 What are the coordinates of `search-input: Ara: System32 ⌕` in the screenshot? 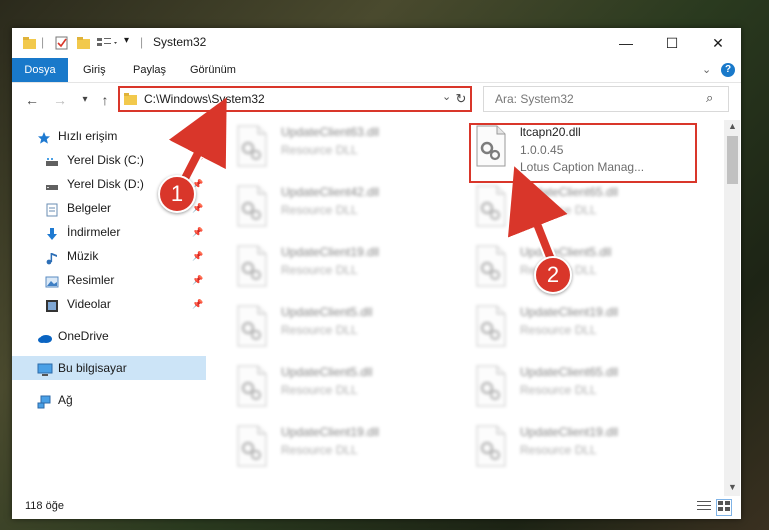 It's located at (606, 99).